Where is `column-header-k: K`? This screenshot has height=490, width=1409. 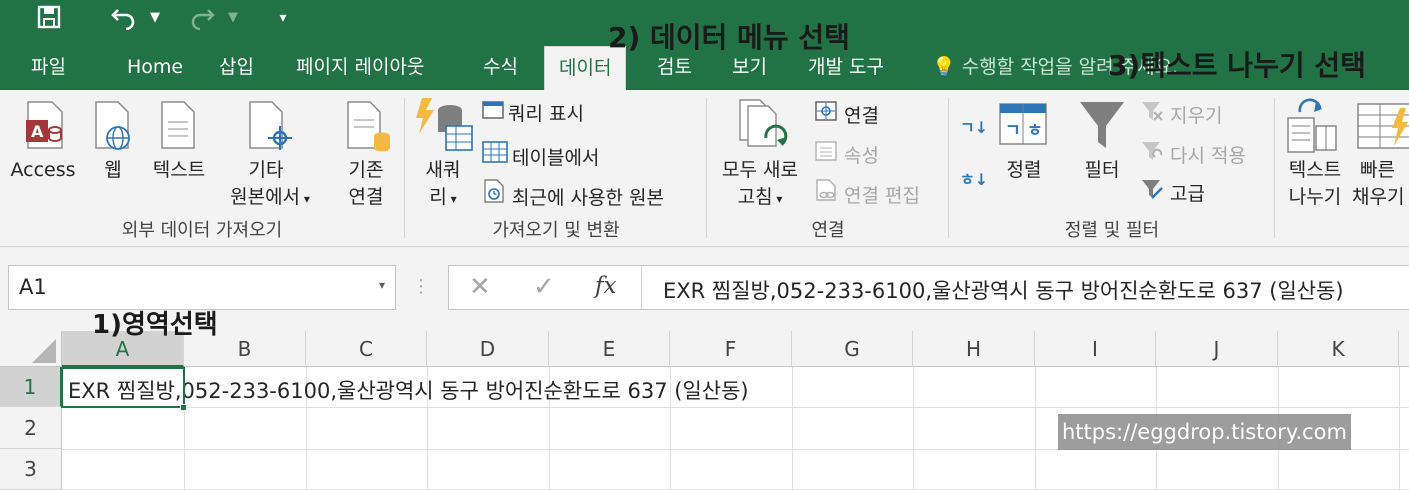
column-header-k: K is located at coordinates (1338, 349).